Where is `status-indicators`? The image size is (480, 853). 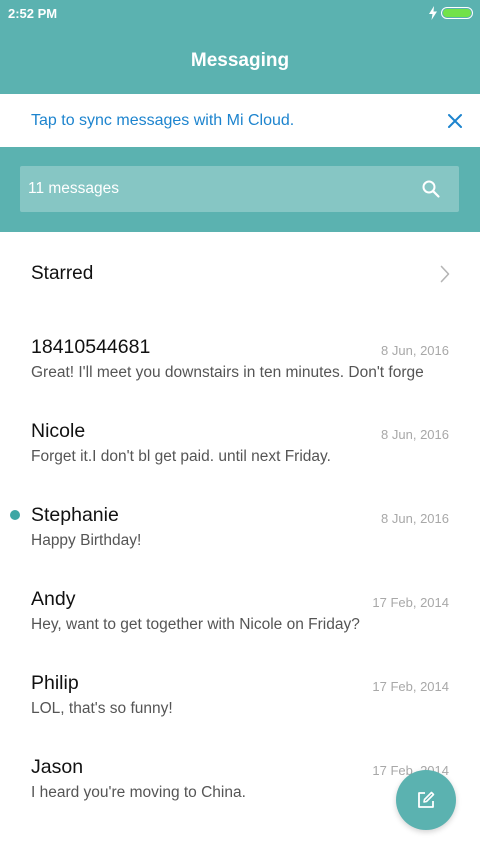
status-indicators is located at coordinates (450, 13).